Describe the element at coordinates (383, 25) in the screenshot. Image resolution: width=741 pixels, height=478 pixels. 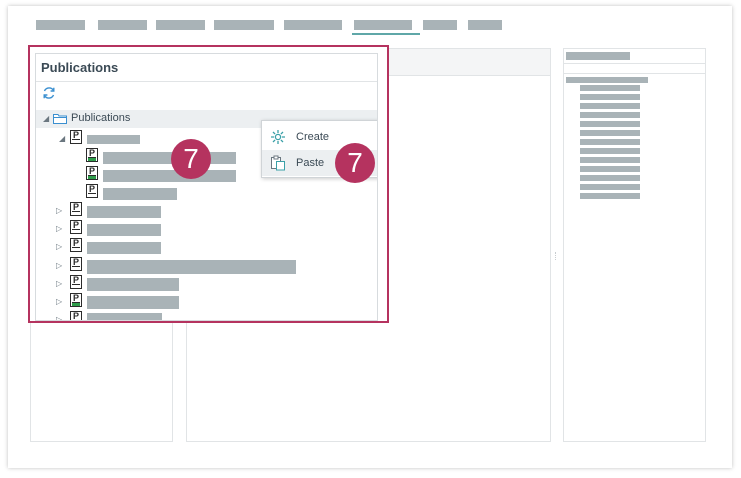
I see `nav-item-active` at that location.